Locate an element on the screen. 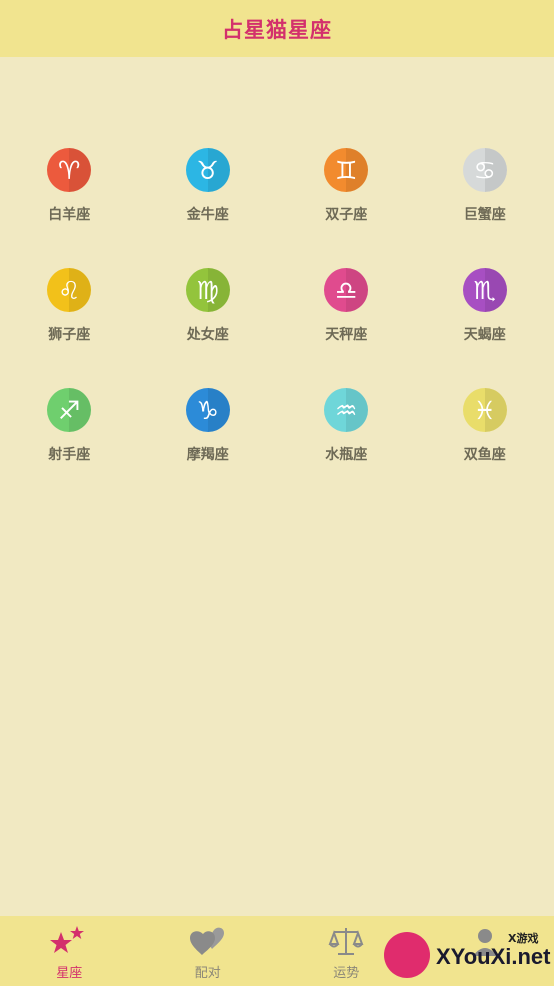  sign-label: 巨蟹座 is located at coordinates (484, 215).